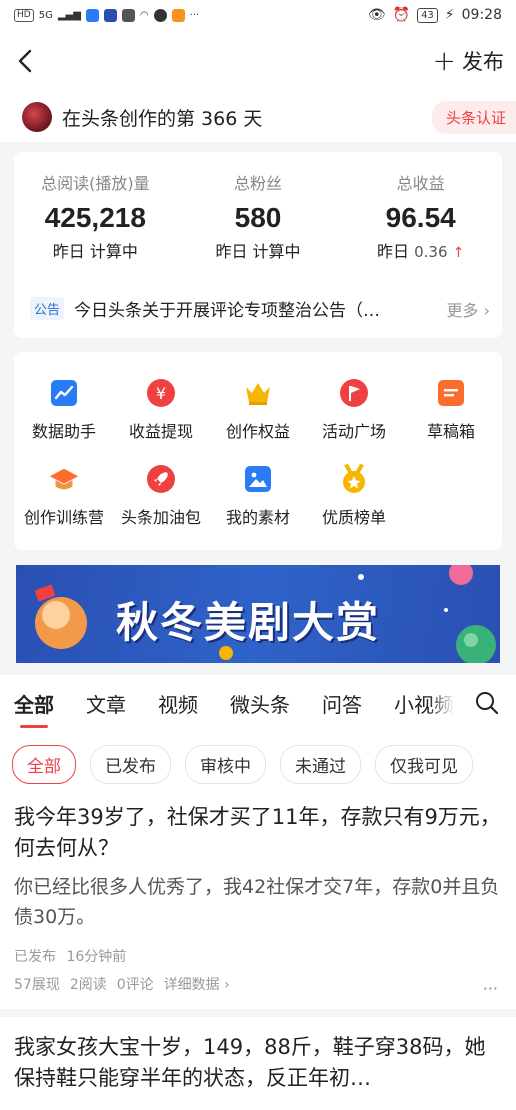  Describe the element at coordinates (64, 410) in the screenshot. I see `tool-data-assistant: 数据助手` at that location.